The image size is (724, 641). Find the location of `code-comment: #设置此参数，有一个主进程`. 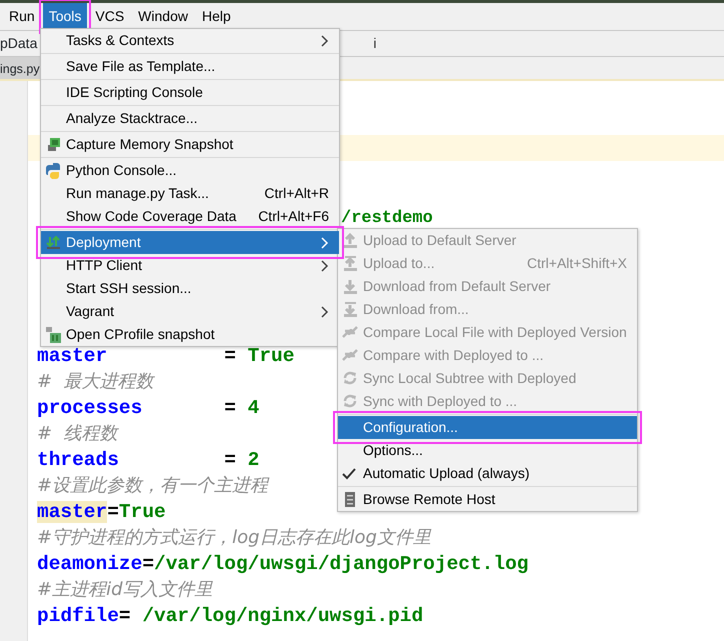

code-comment: #设置此参数，有一个主进程 is located at coordinates (152, 486).